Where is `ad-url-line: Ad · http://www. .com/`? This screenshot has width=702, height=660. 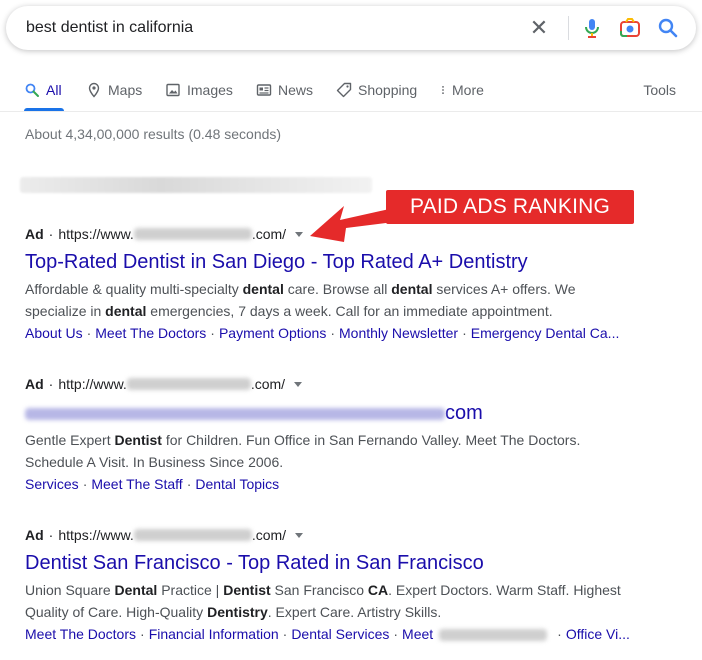
ad-url-line: Ad · http://www. .com/ is located at coordinates (164, 384).